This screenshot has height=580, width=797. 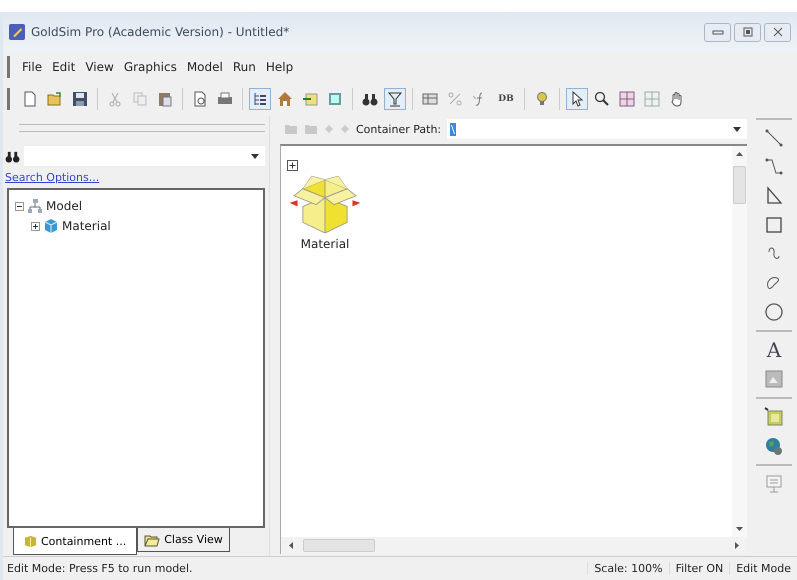 I want to click on text-tool-button: A, so click(x=774, y=350).